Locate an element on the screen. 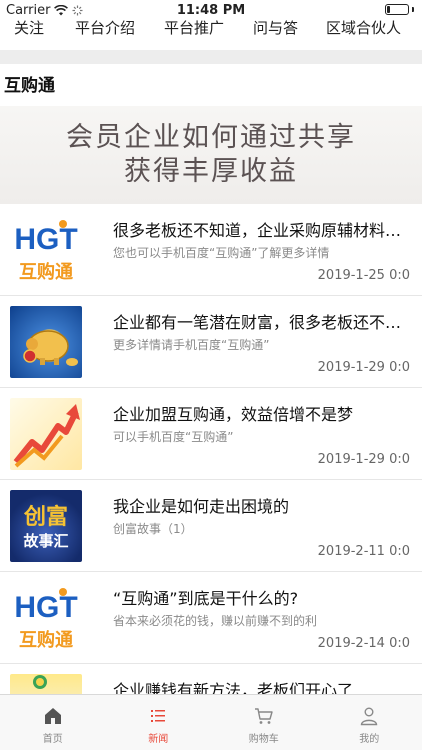 This screenshot has width=422, height=750. bottom-tab-cart: 购物车 is located at coordinates (264, 722).